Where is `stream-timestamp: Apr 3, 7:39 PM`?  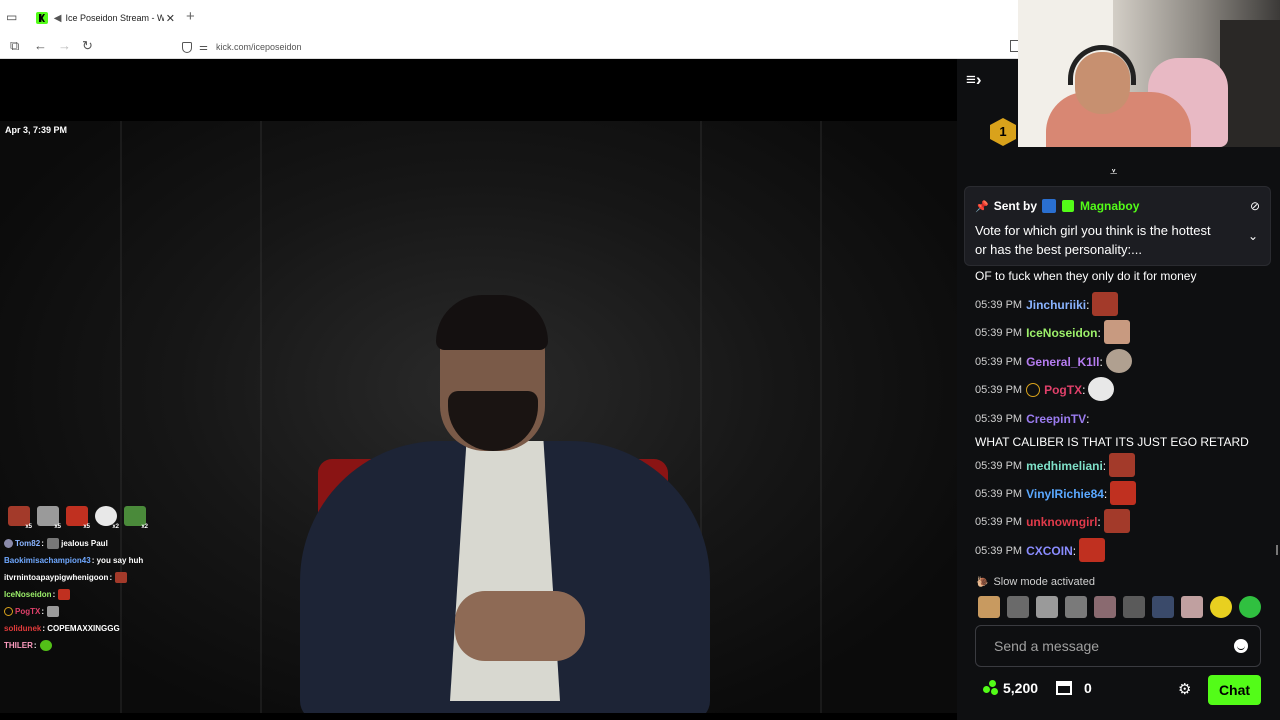 stream-timestamp: Apr 3, 7:39 PM is located at coordinates (36, 130).